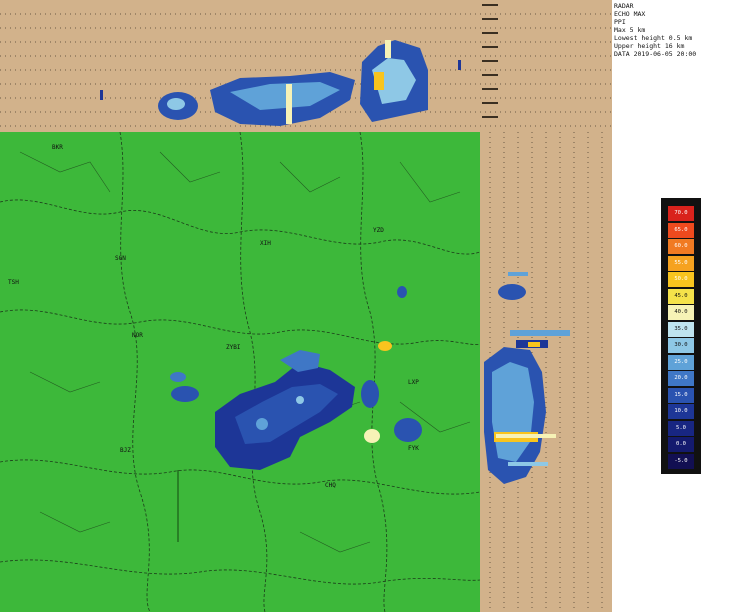  Describe the element at coordinates (624, 6) in the screenshot. I see `info-line: RADAR` at that location.